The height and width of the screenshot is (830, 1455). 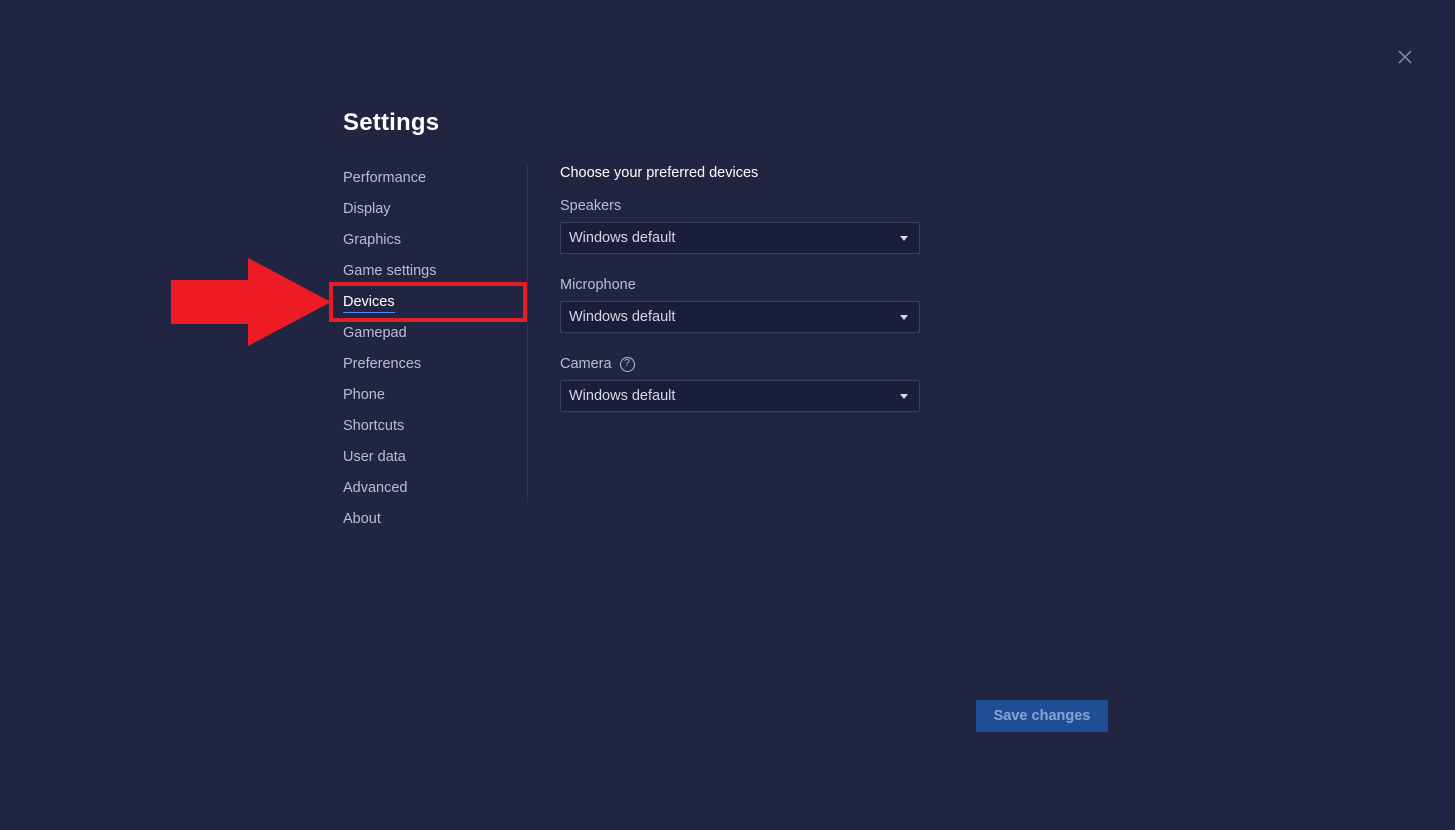 What do you see at coordinates (740, 396) in the screenshot?
I see `camera-select: Windows default` at bounding box center [740, 396].